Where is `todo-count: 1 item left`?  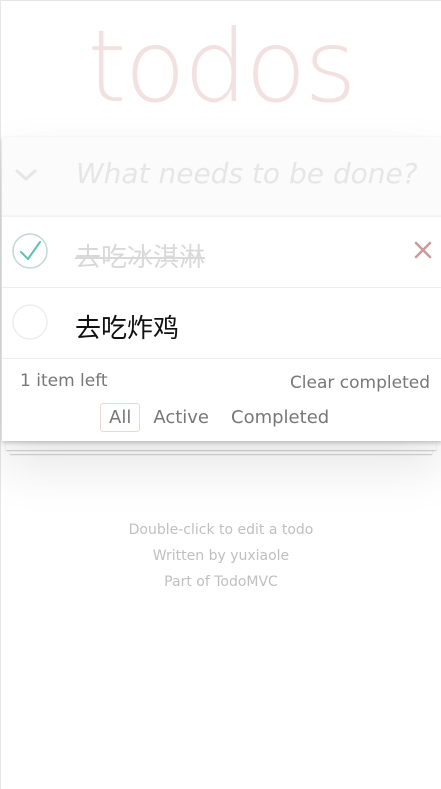
todo-count: 1 item left is located at coordinates (64, 381).